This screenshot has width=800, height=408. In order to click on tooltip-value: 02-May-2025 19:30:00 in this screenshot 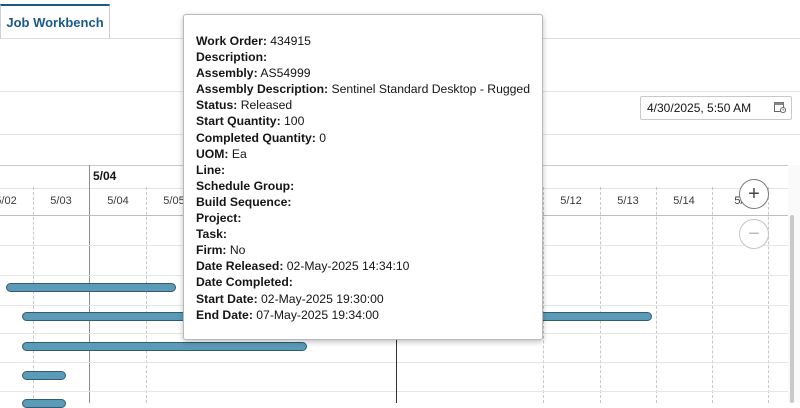, I will do `click(322, 298)`.